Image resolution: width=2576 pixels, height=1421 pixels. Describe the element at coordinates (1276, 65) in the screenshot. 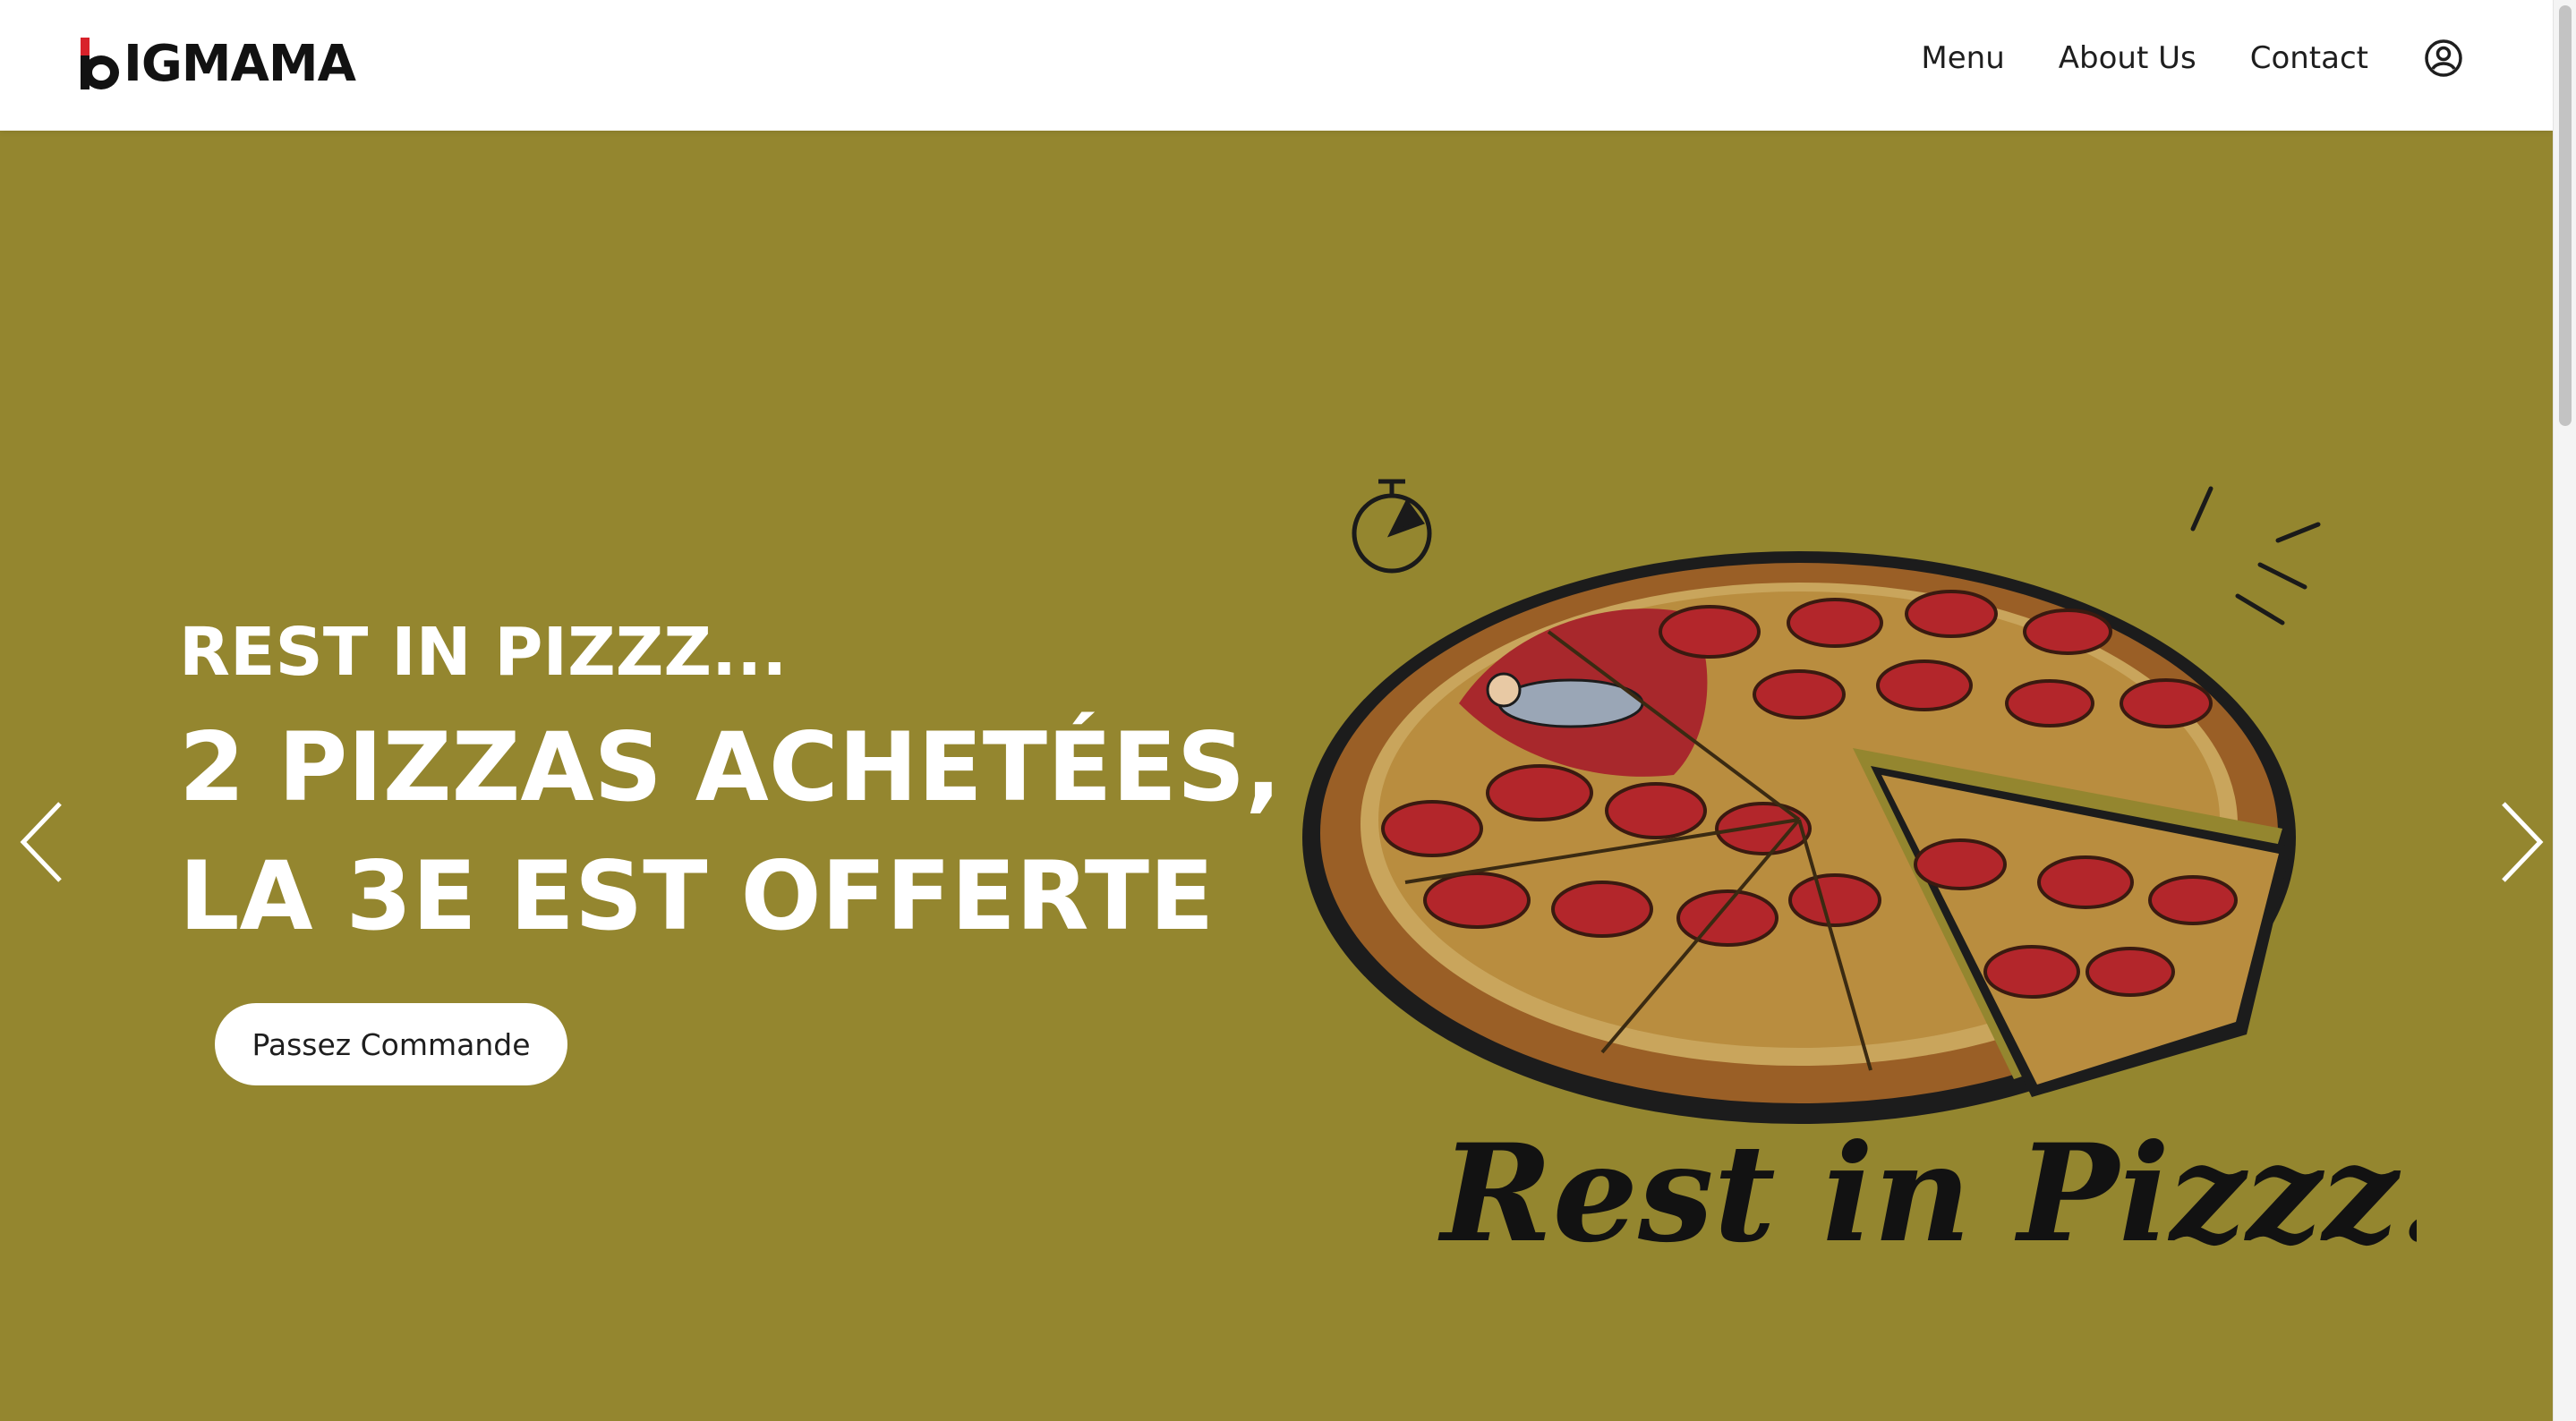

I see `site-header: IGMAMA Menu About Us Contact` at that location.